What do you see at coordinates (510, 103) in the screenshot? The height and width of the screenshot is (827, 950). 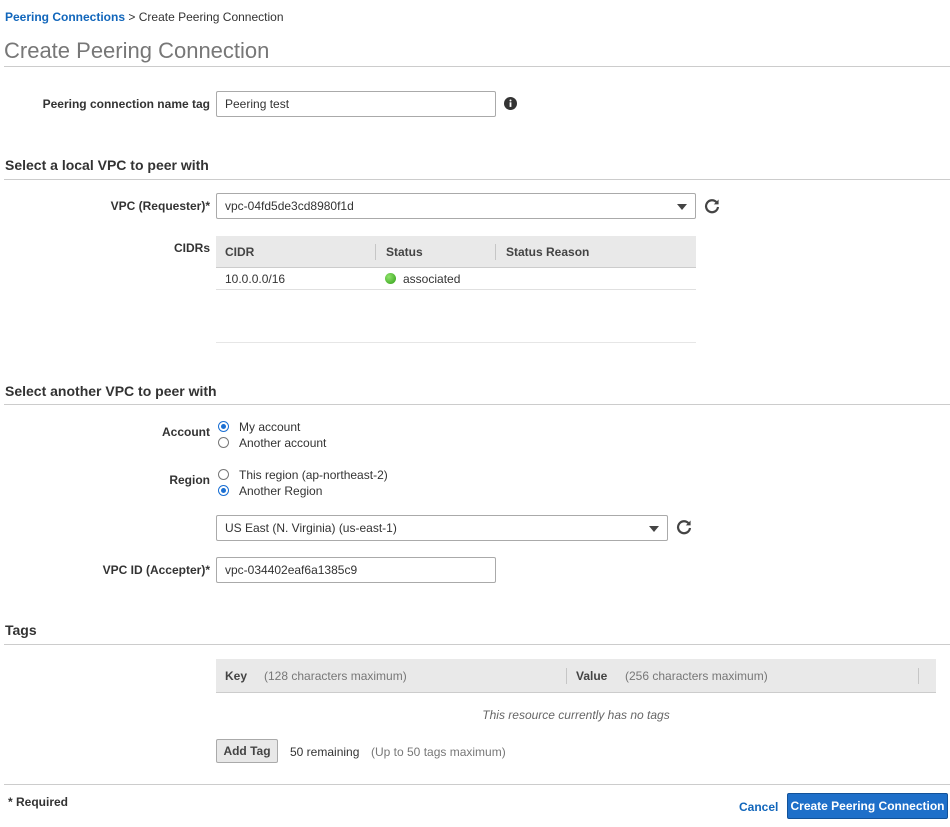 I see `info-icon` at bounding box center [510, 103].